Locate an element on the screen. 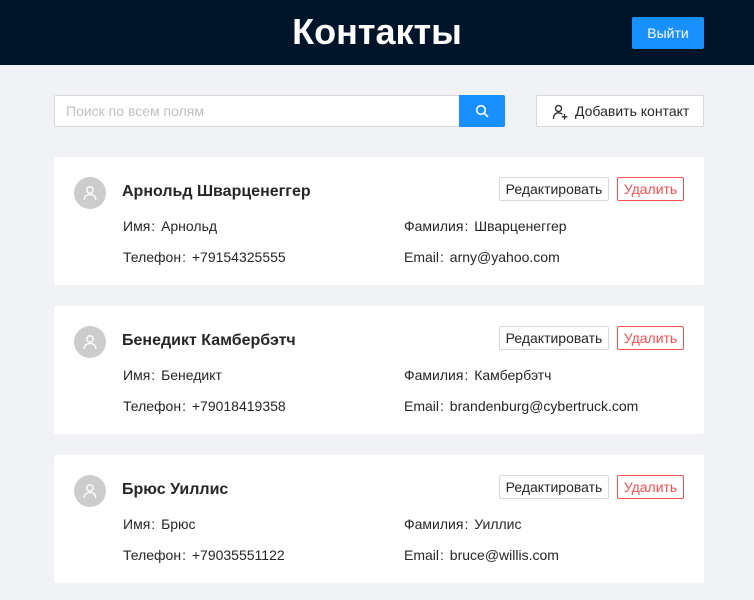  email-field: Email: arny@yahoo.com is located at coordinates (482, 257).